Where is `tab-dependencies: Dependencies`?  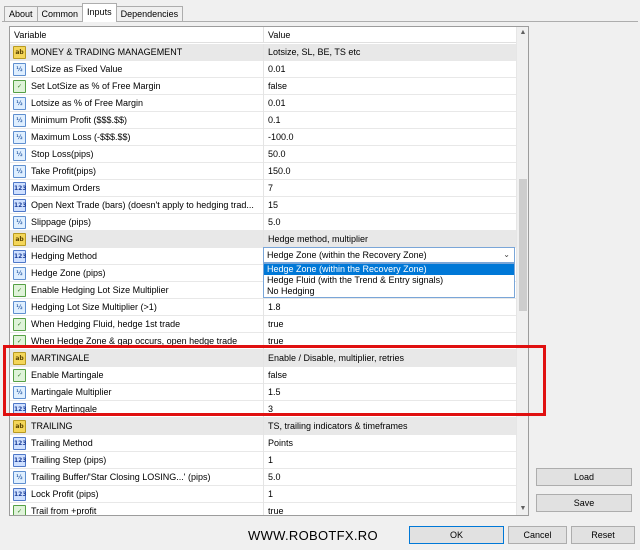 tab-dependencies: Dependencies is located at coordinates (149, 14).